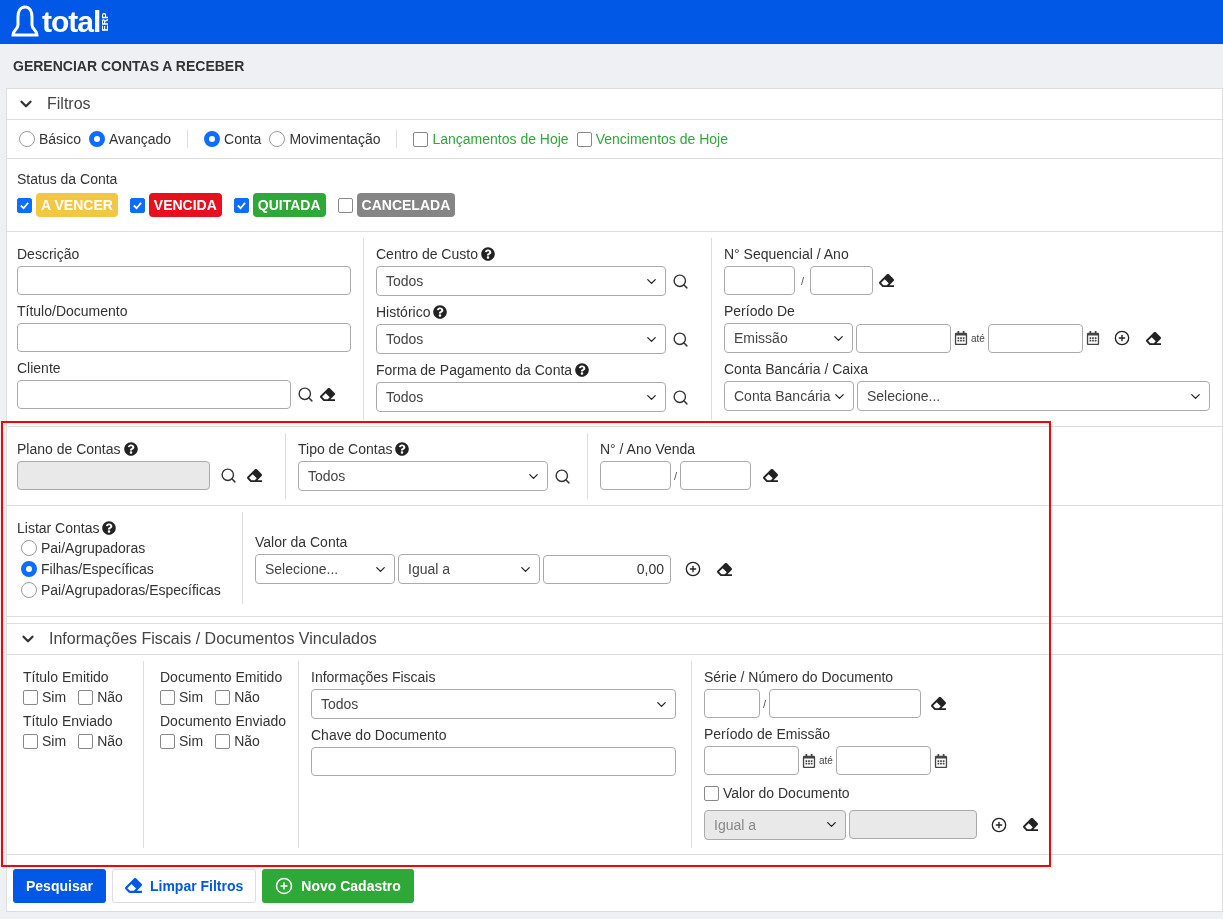 This screenshot has height=919, width=1223. I want to click on radio-label: Conta, so click(243, 139).